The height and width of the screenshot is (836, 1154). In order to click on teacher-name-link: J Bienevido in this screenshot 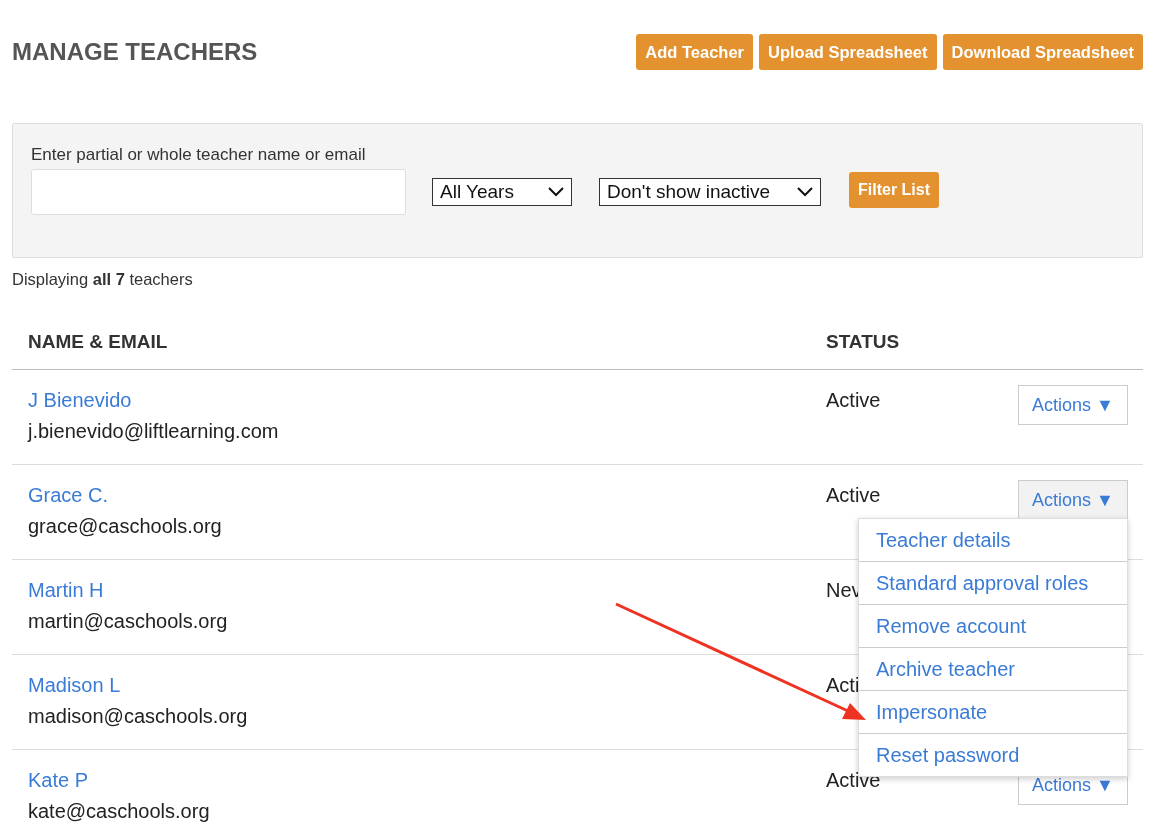, I will do `click(80, 400)`.